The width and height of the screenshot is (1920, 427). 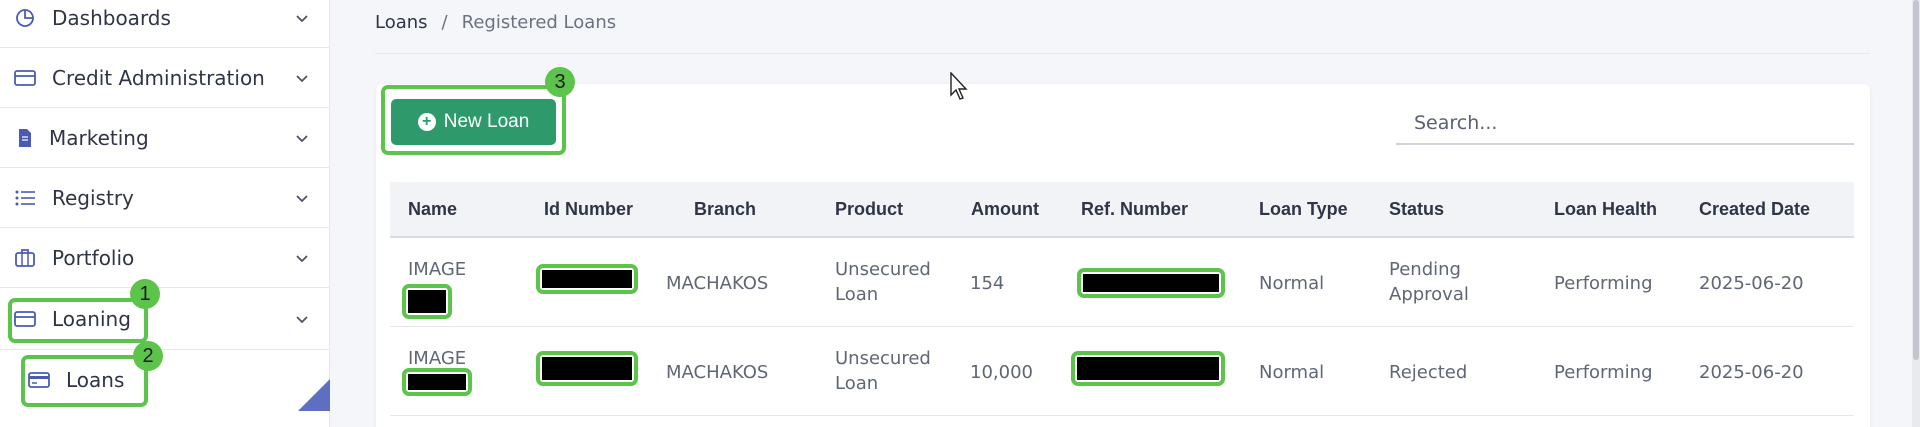 What do you see at coordinates (1005, 209) in the screenshot?
I see `column-header-amount: Amount` at bounding box center [1005, 209].